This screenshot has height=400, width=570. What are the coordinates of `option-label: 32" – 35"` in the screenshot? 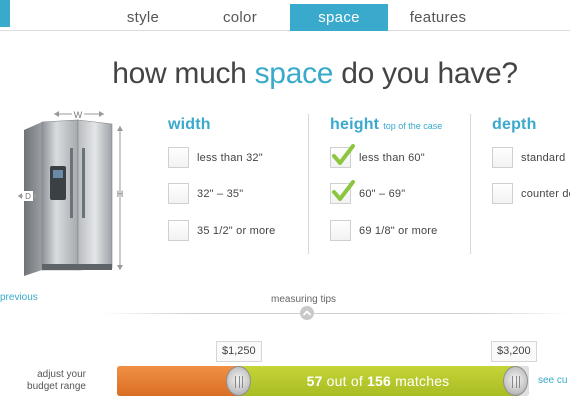 It's located at (220, 194).